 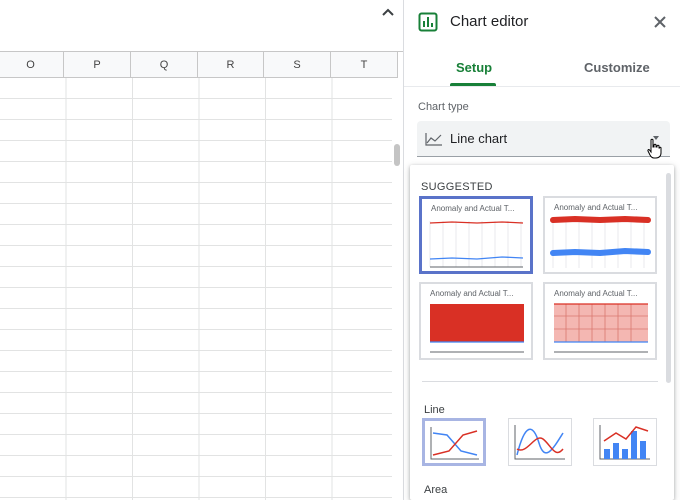 What do you see at coordinates (542, 69) in the screenshot?
I see `editor-tabs: Setup Customize` at bounding box center [542, 69].